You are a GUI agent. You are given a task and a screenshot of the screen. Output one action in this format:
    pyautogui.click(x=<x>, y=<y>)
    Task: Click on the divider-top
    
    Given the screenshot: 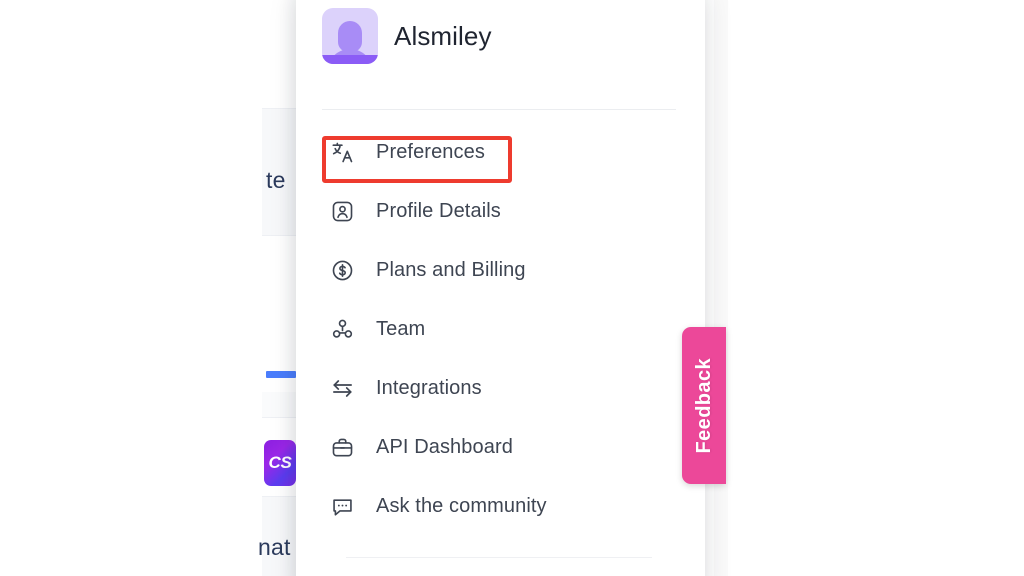 What is the action you would take?
    pyautogui.click(x=499, y=109)
    